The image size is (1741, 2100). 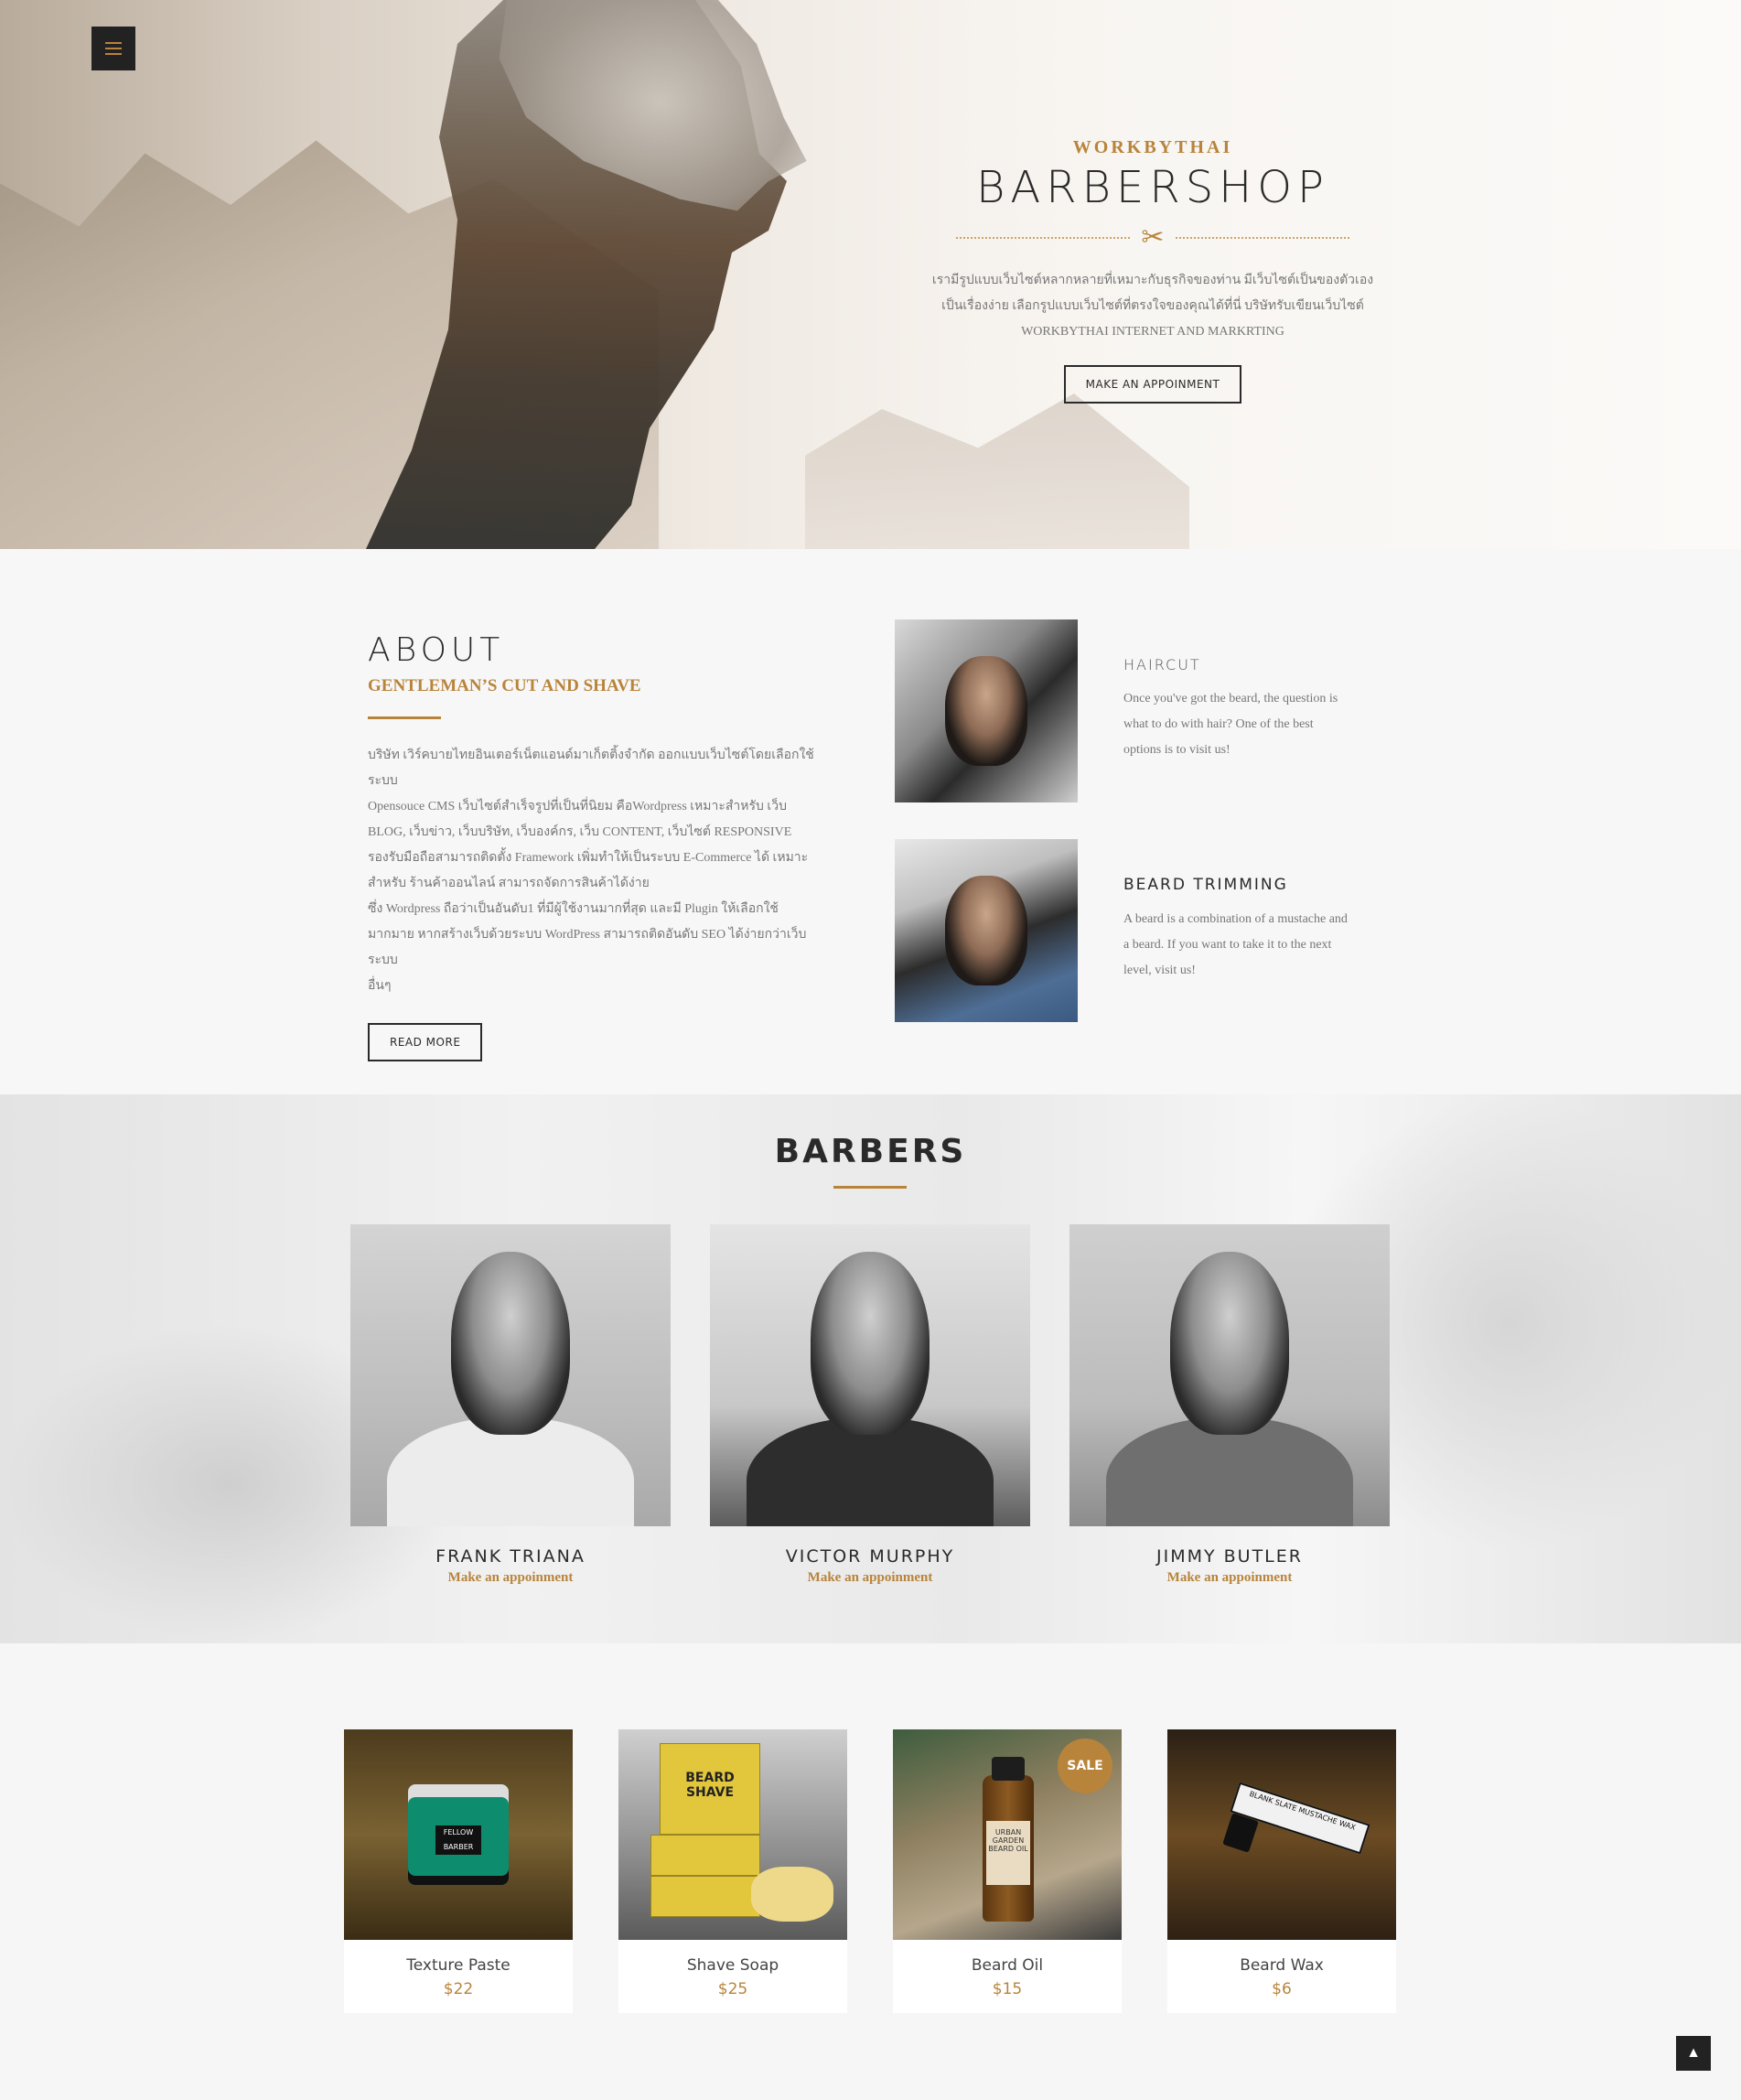 What do you see at coordinates (986, 930) in the screenshot?
I see `beard-trimming-image` at bounding box center [986, 930].